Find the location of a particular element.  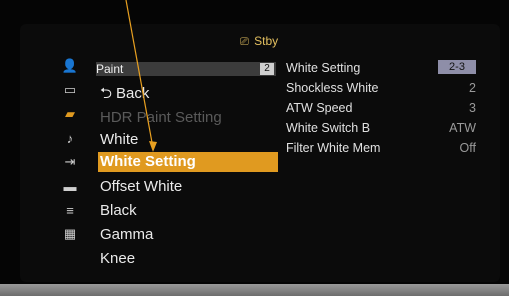

arrow-head-icon is located at coordinates (153, 146).